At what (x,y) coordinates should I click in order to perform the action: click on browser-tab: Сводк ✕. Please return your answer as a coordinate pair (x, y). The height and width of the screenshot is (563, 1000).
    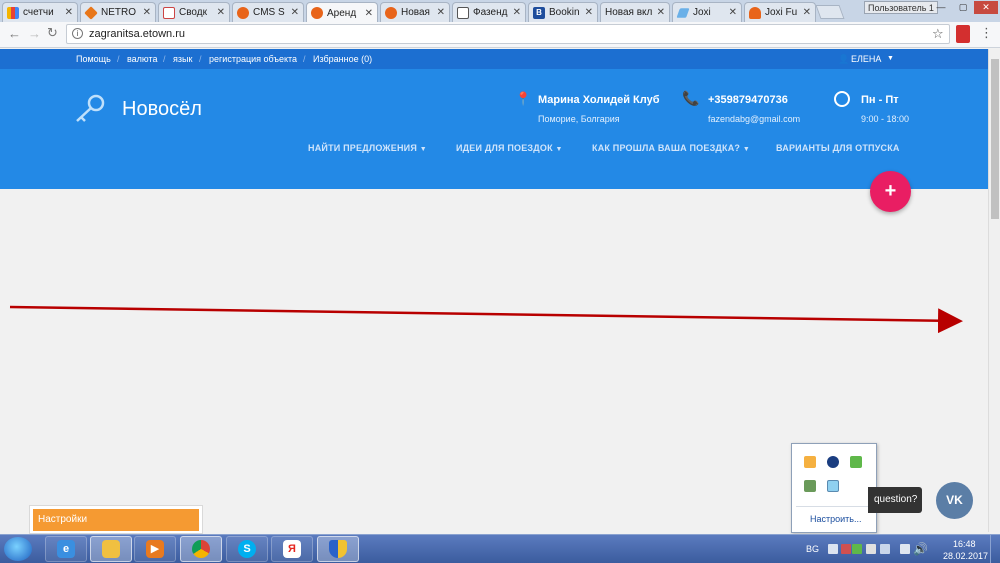
    Looking at the image, I should click on (194, 12).